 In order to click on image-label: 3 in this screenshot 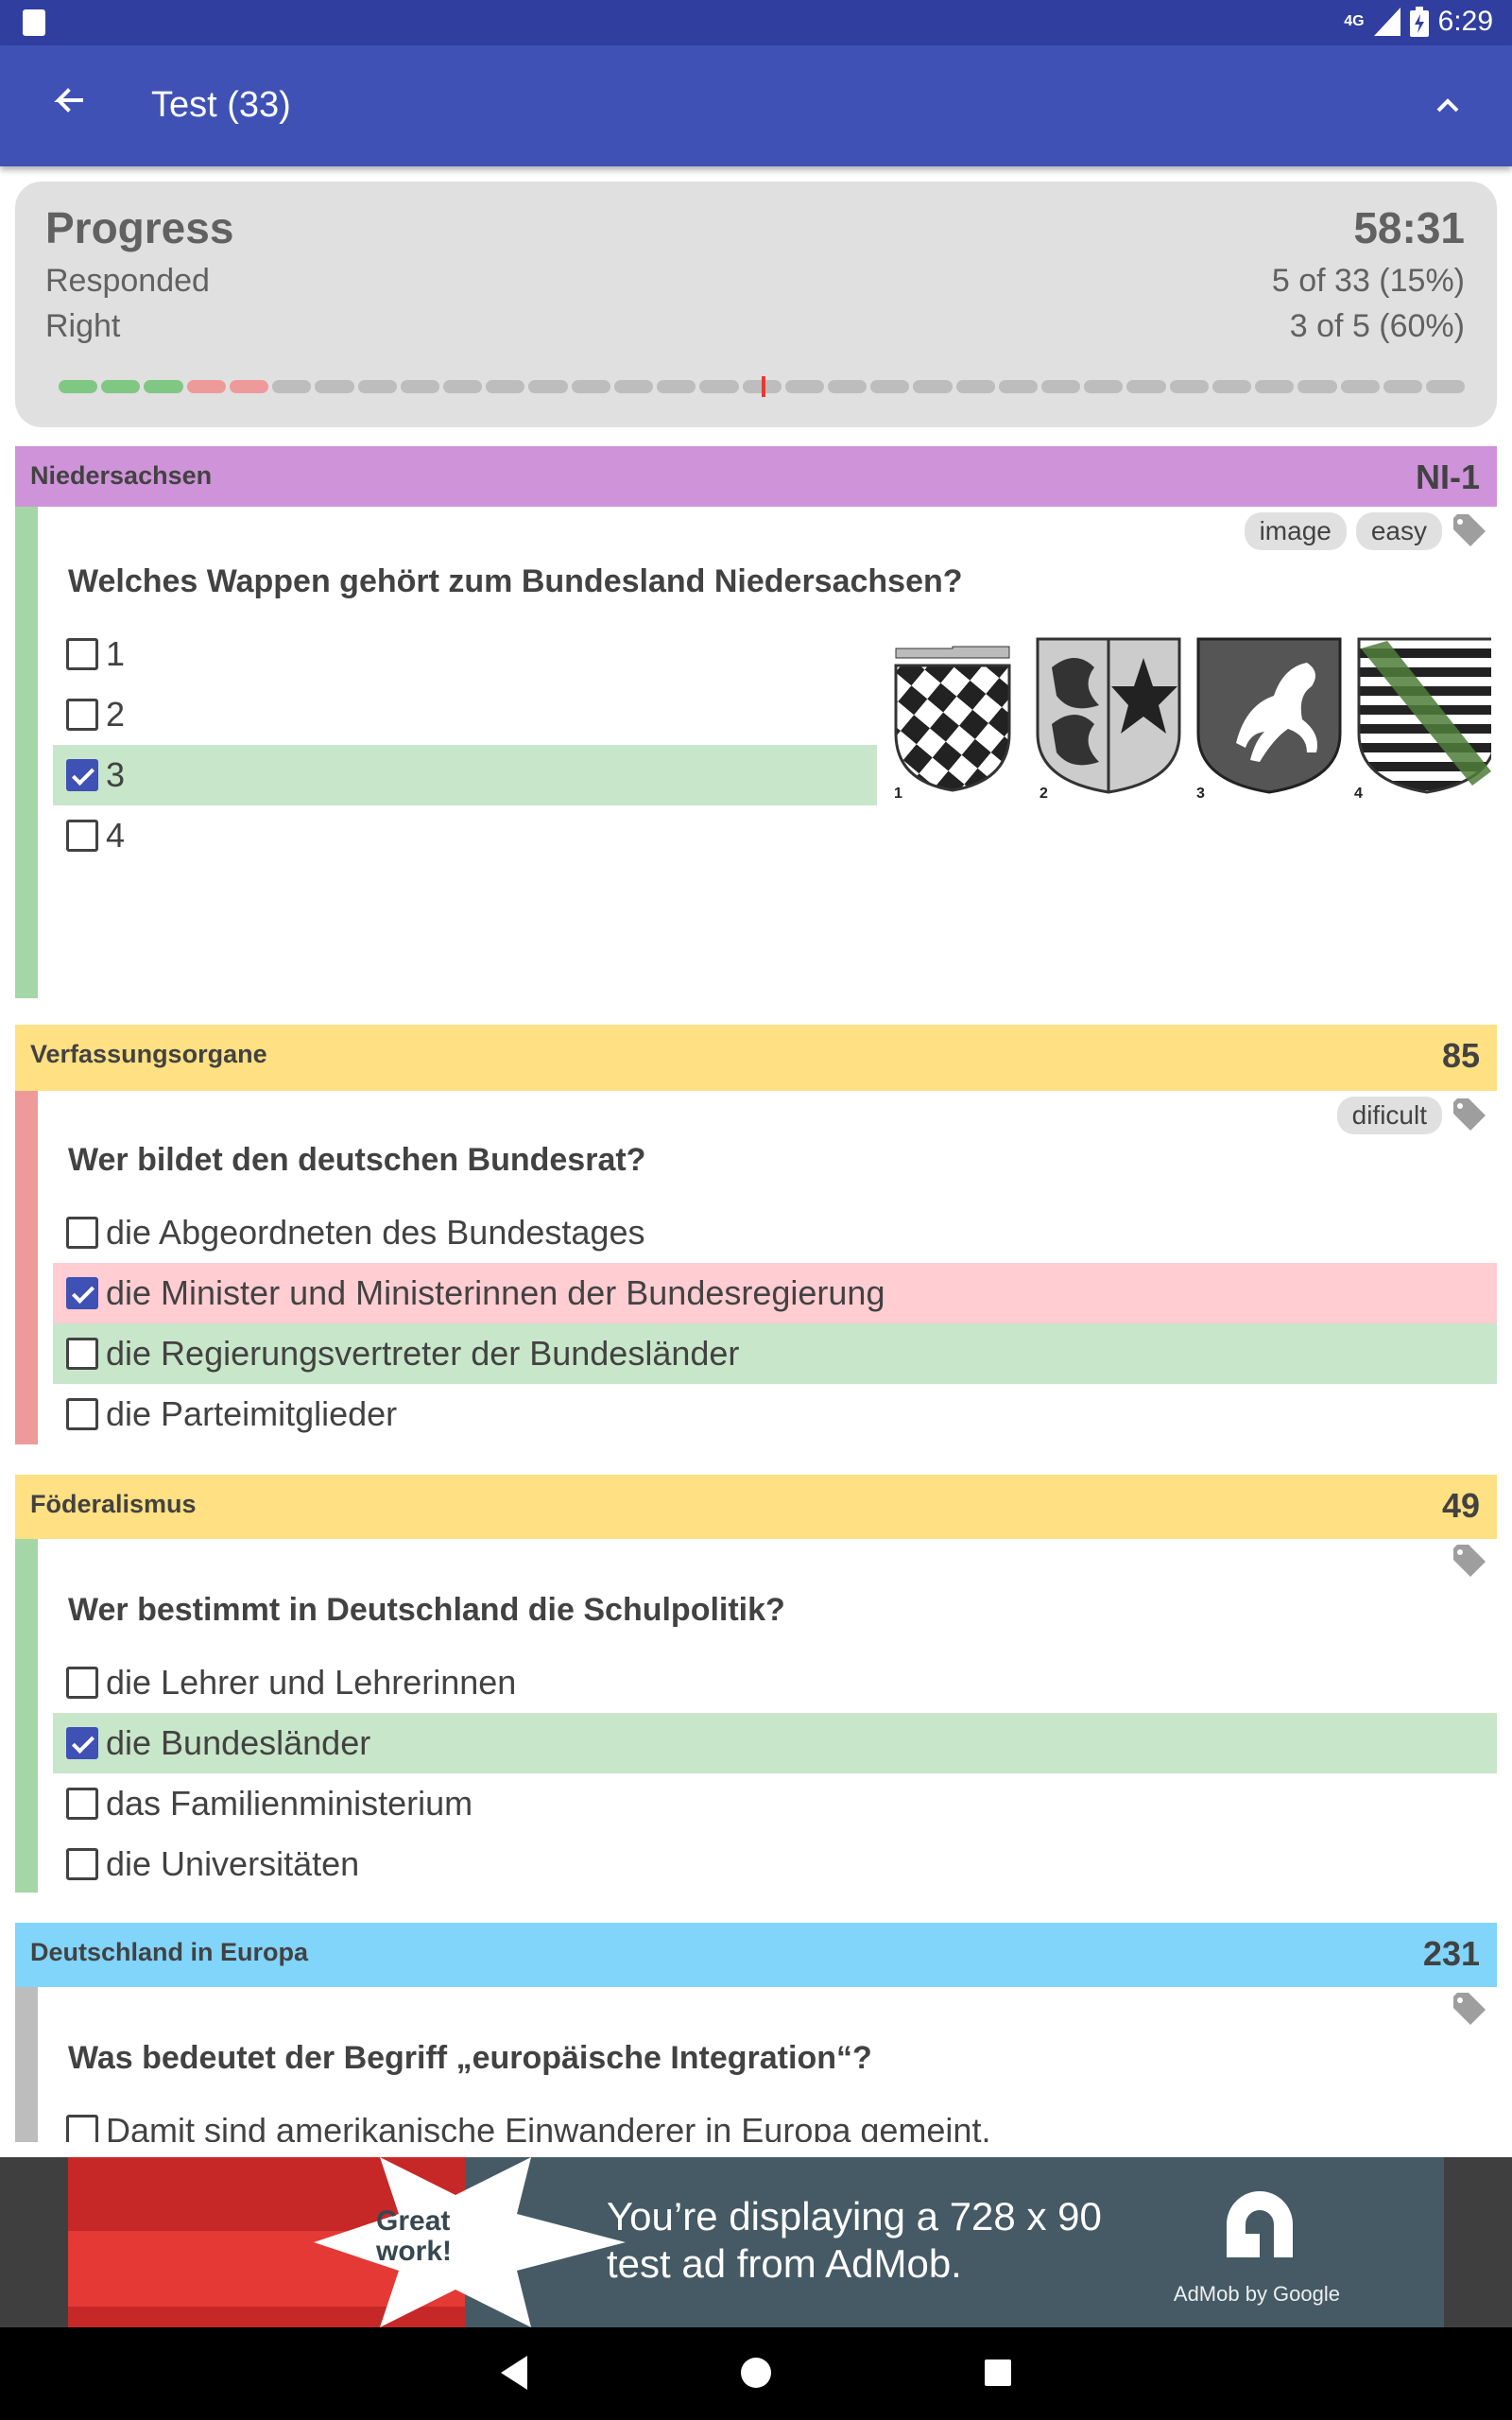, I will do `click(1200, 793)`.